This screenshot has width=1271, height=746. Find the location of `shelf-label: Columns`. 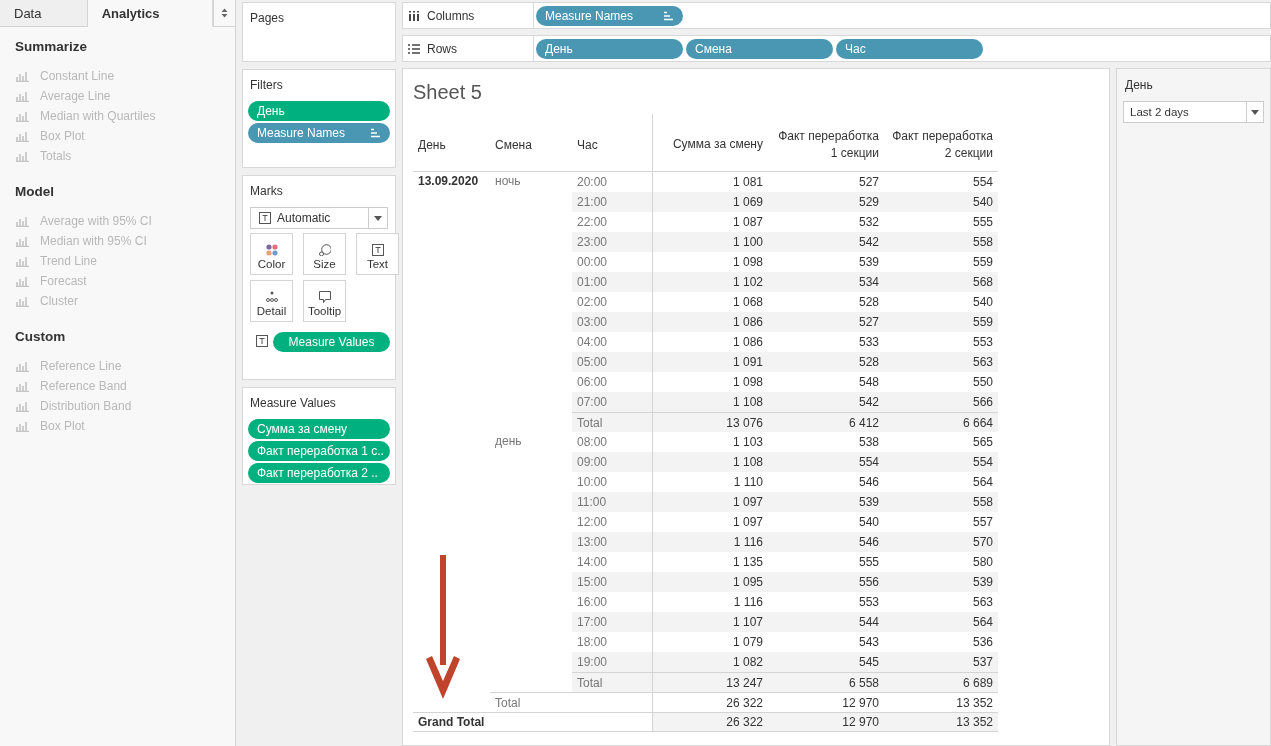

shelf-label: Columns is located at coordinates (451, 15).